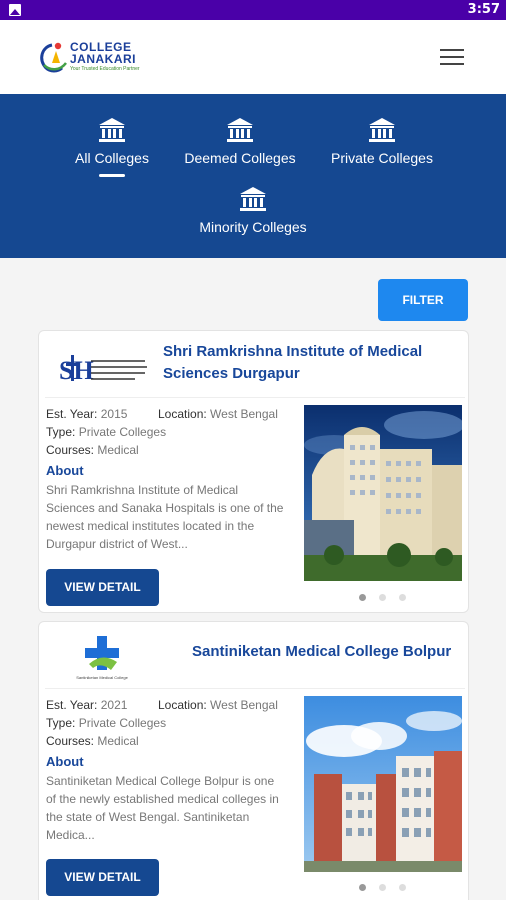 This screenshot has height=900, width=506. I want to click on est-year-value: 2015, so click(114, 414).